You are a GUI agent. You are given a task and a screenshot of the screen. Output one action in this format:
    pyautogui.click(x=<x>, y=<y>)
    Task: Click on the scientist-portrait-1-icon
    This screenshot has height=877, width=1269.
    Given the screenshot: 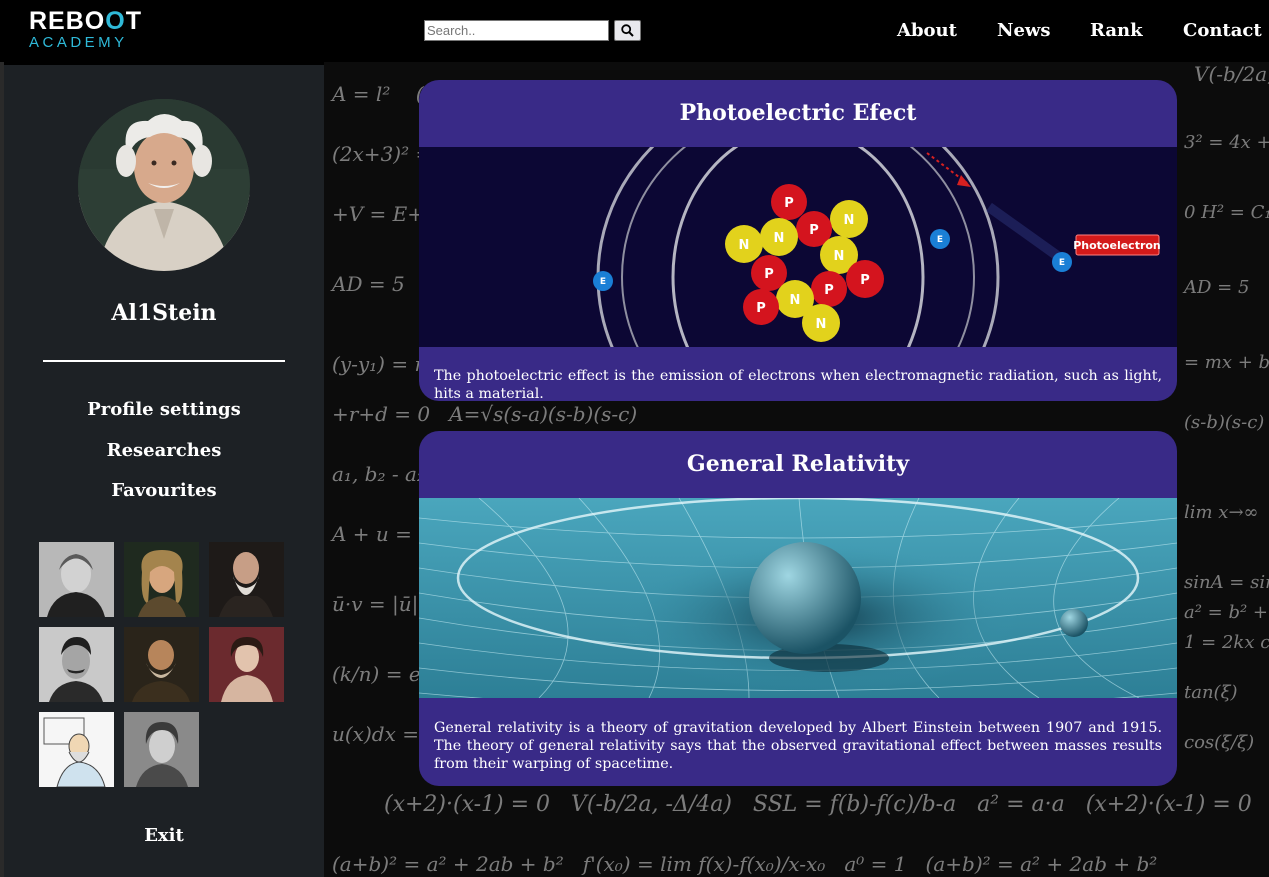 What is the action you would take?
    pyautogui.click(x=76, y=579)
    